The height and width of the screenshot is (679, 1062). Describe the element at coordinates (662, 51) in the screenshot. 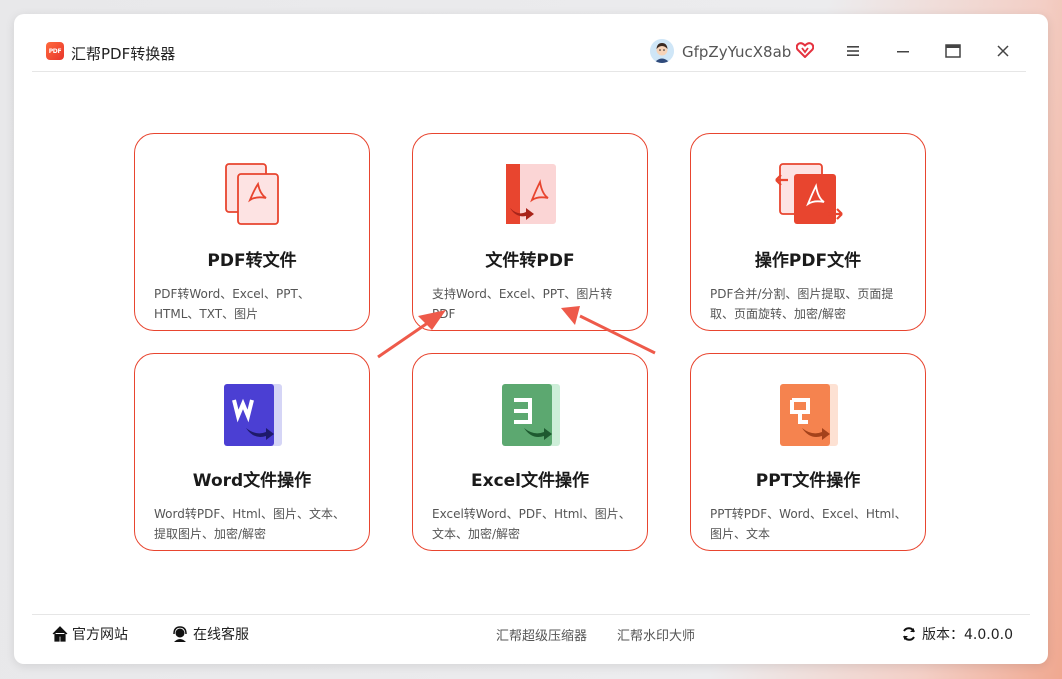

I see `user-avatar` at that location.